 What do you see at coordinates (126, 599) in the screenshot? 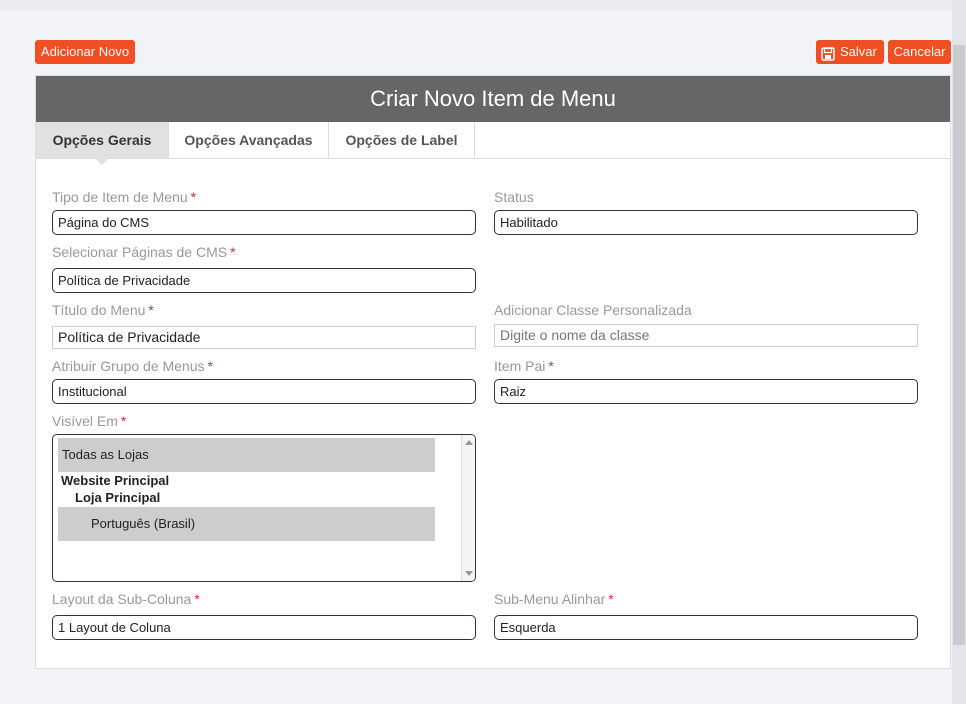
I see `sub-column-layout-label: Layout da Sub-Coluna *` at bounding box center [126, 599].